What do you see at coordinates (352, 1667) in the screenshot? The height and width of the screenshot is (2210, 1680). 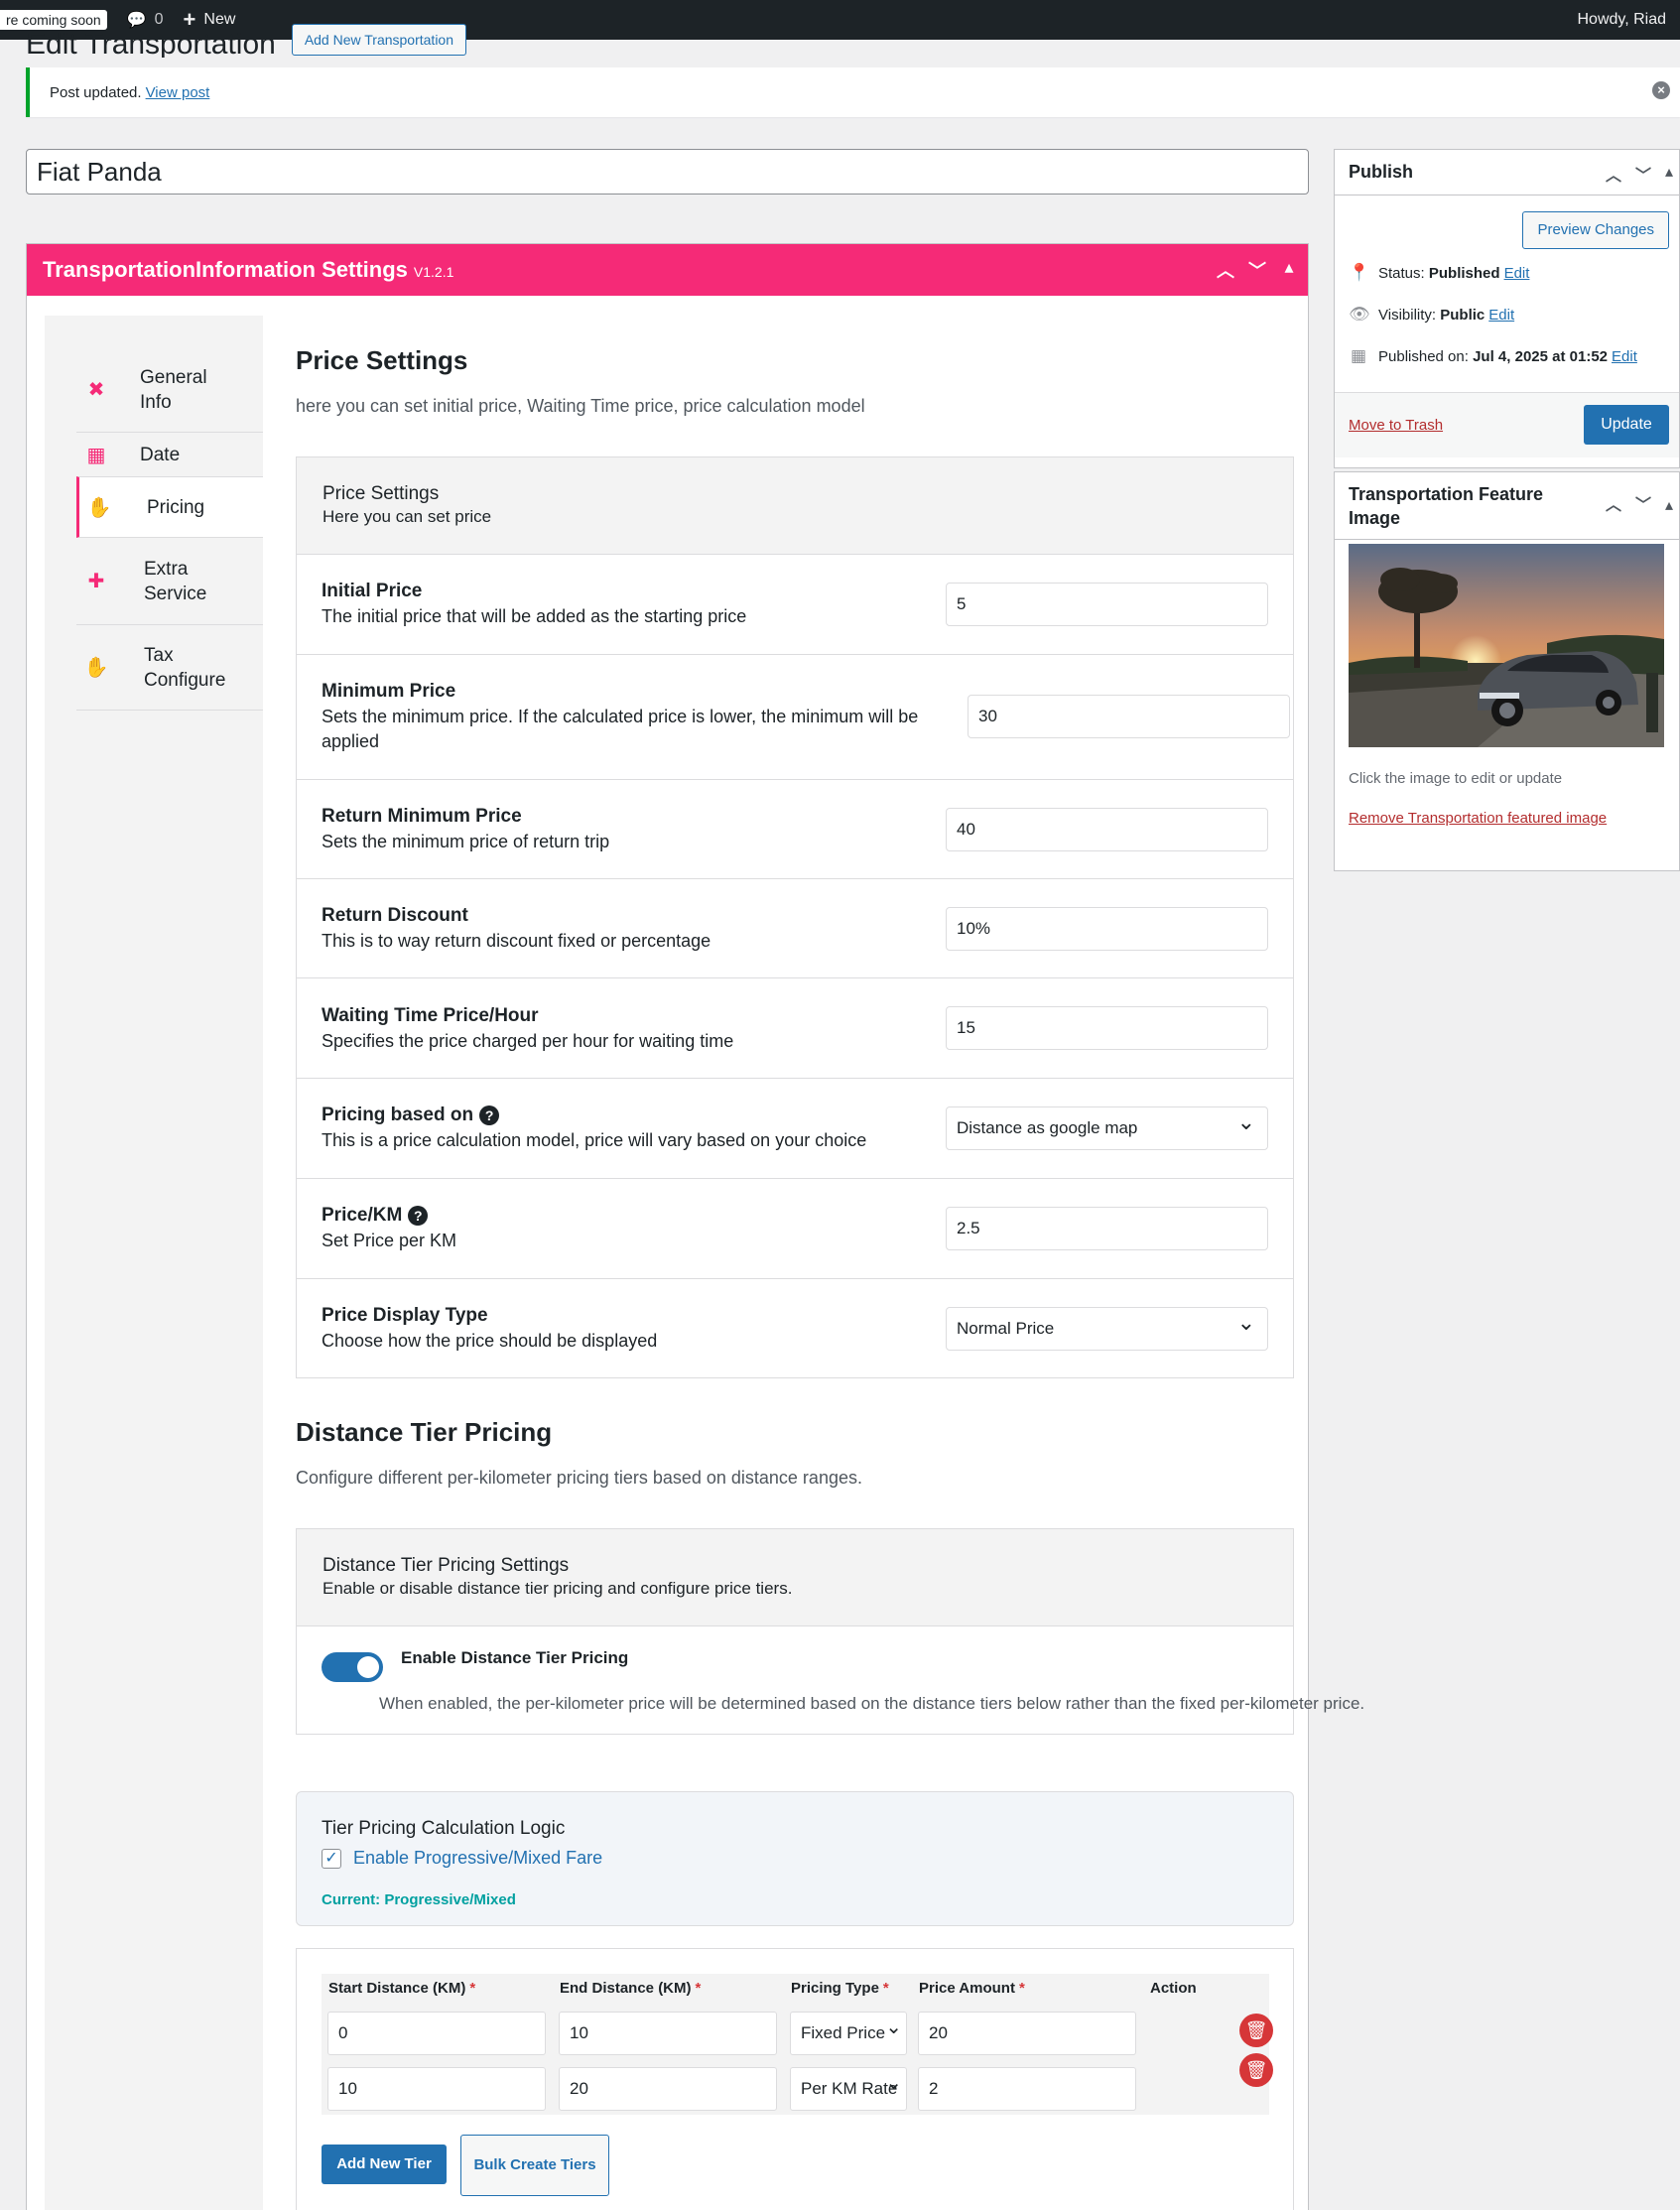 I see `enable-tier-toggle` at bounding box center [352, 1667].